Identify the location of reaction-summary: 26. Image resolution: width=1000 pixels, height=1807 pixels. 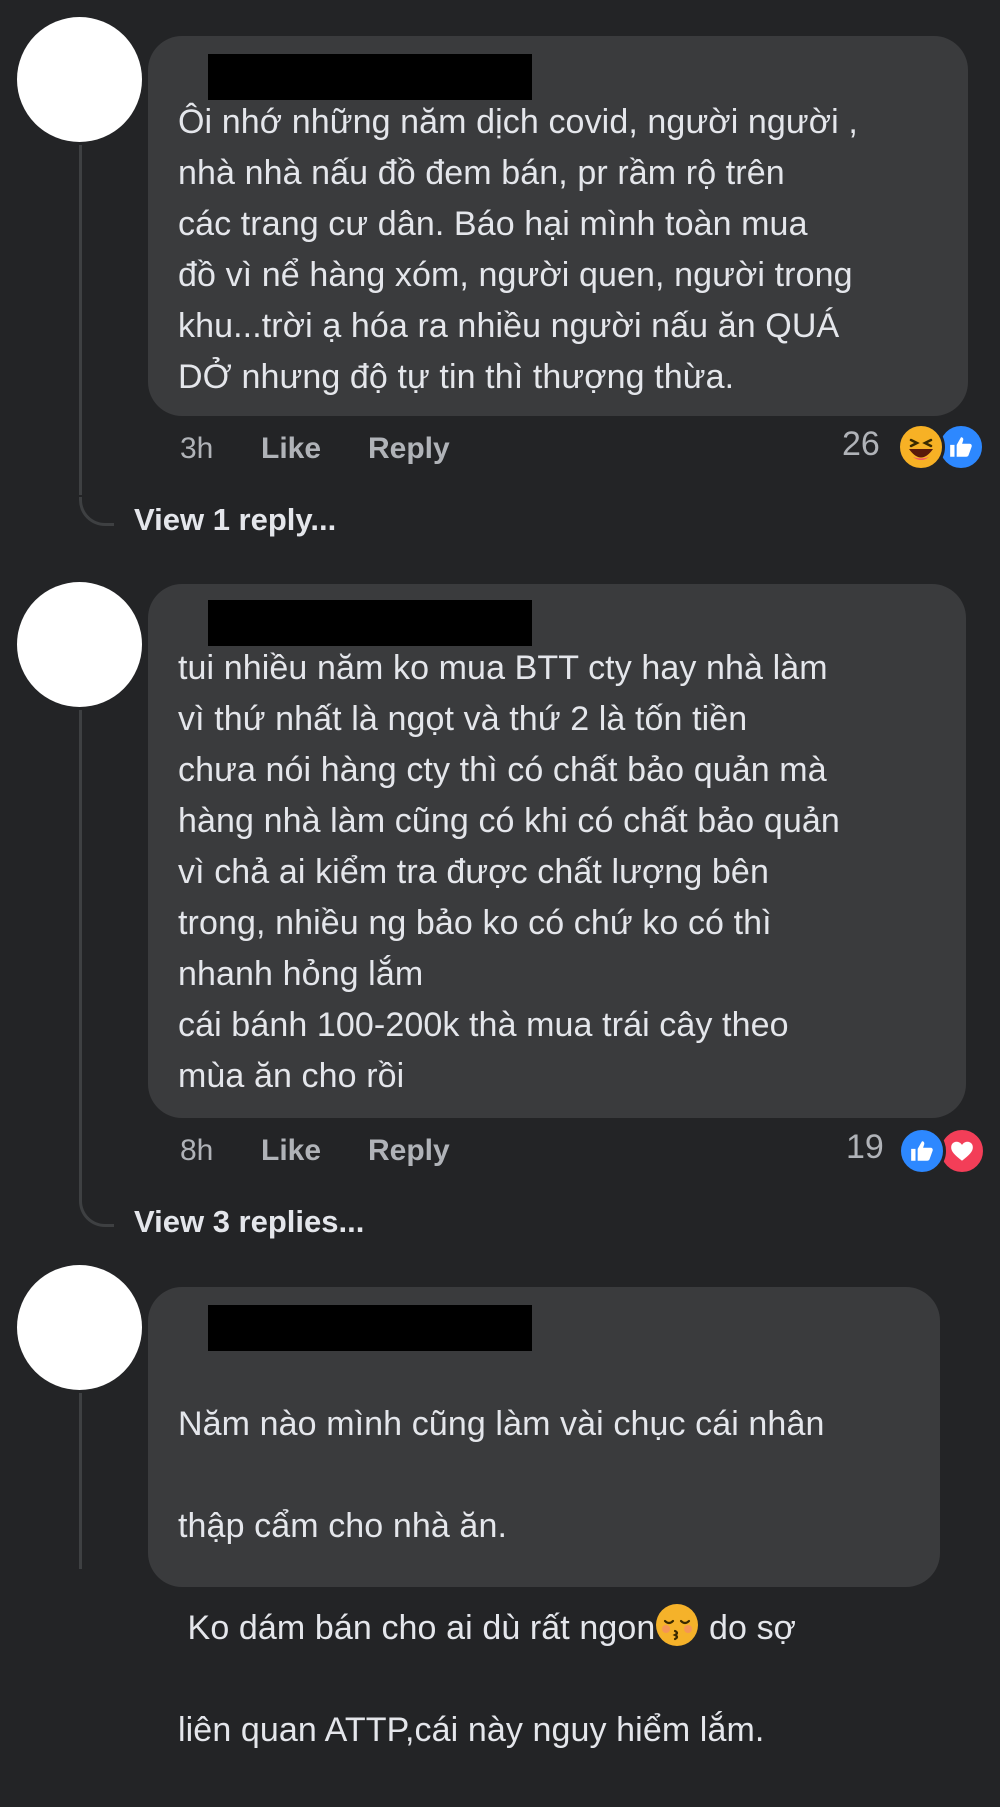
(913, 447).